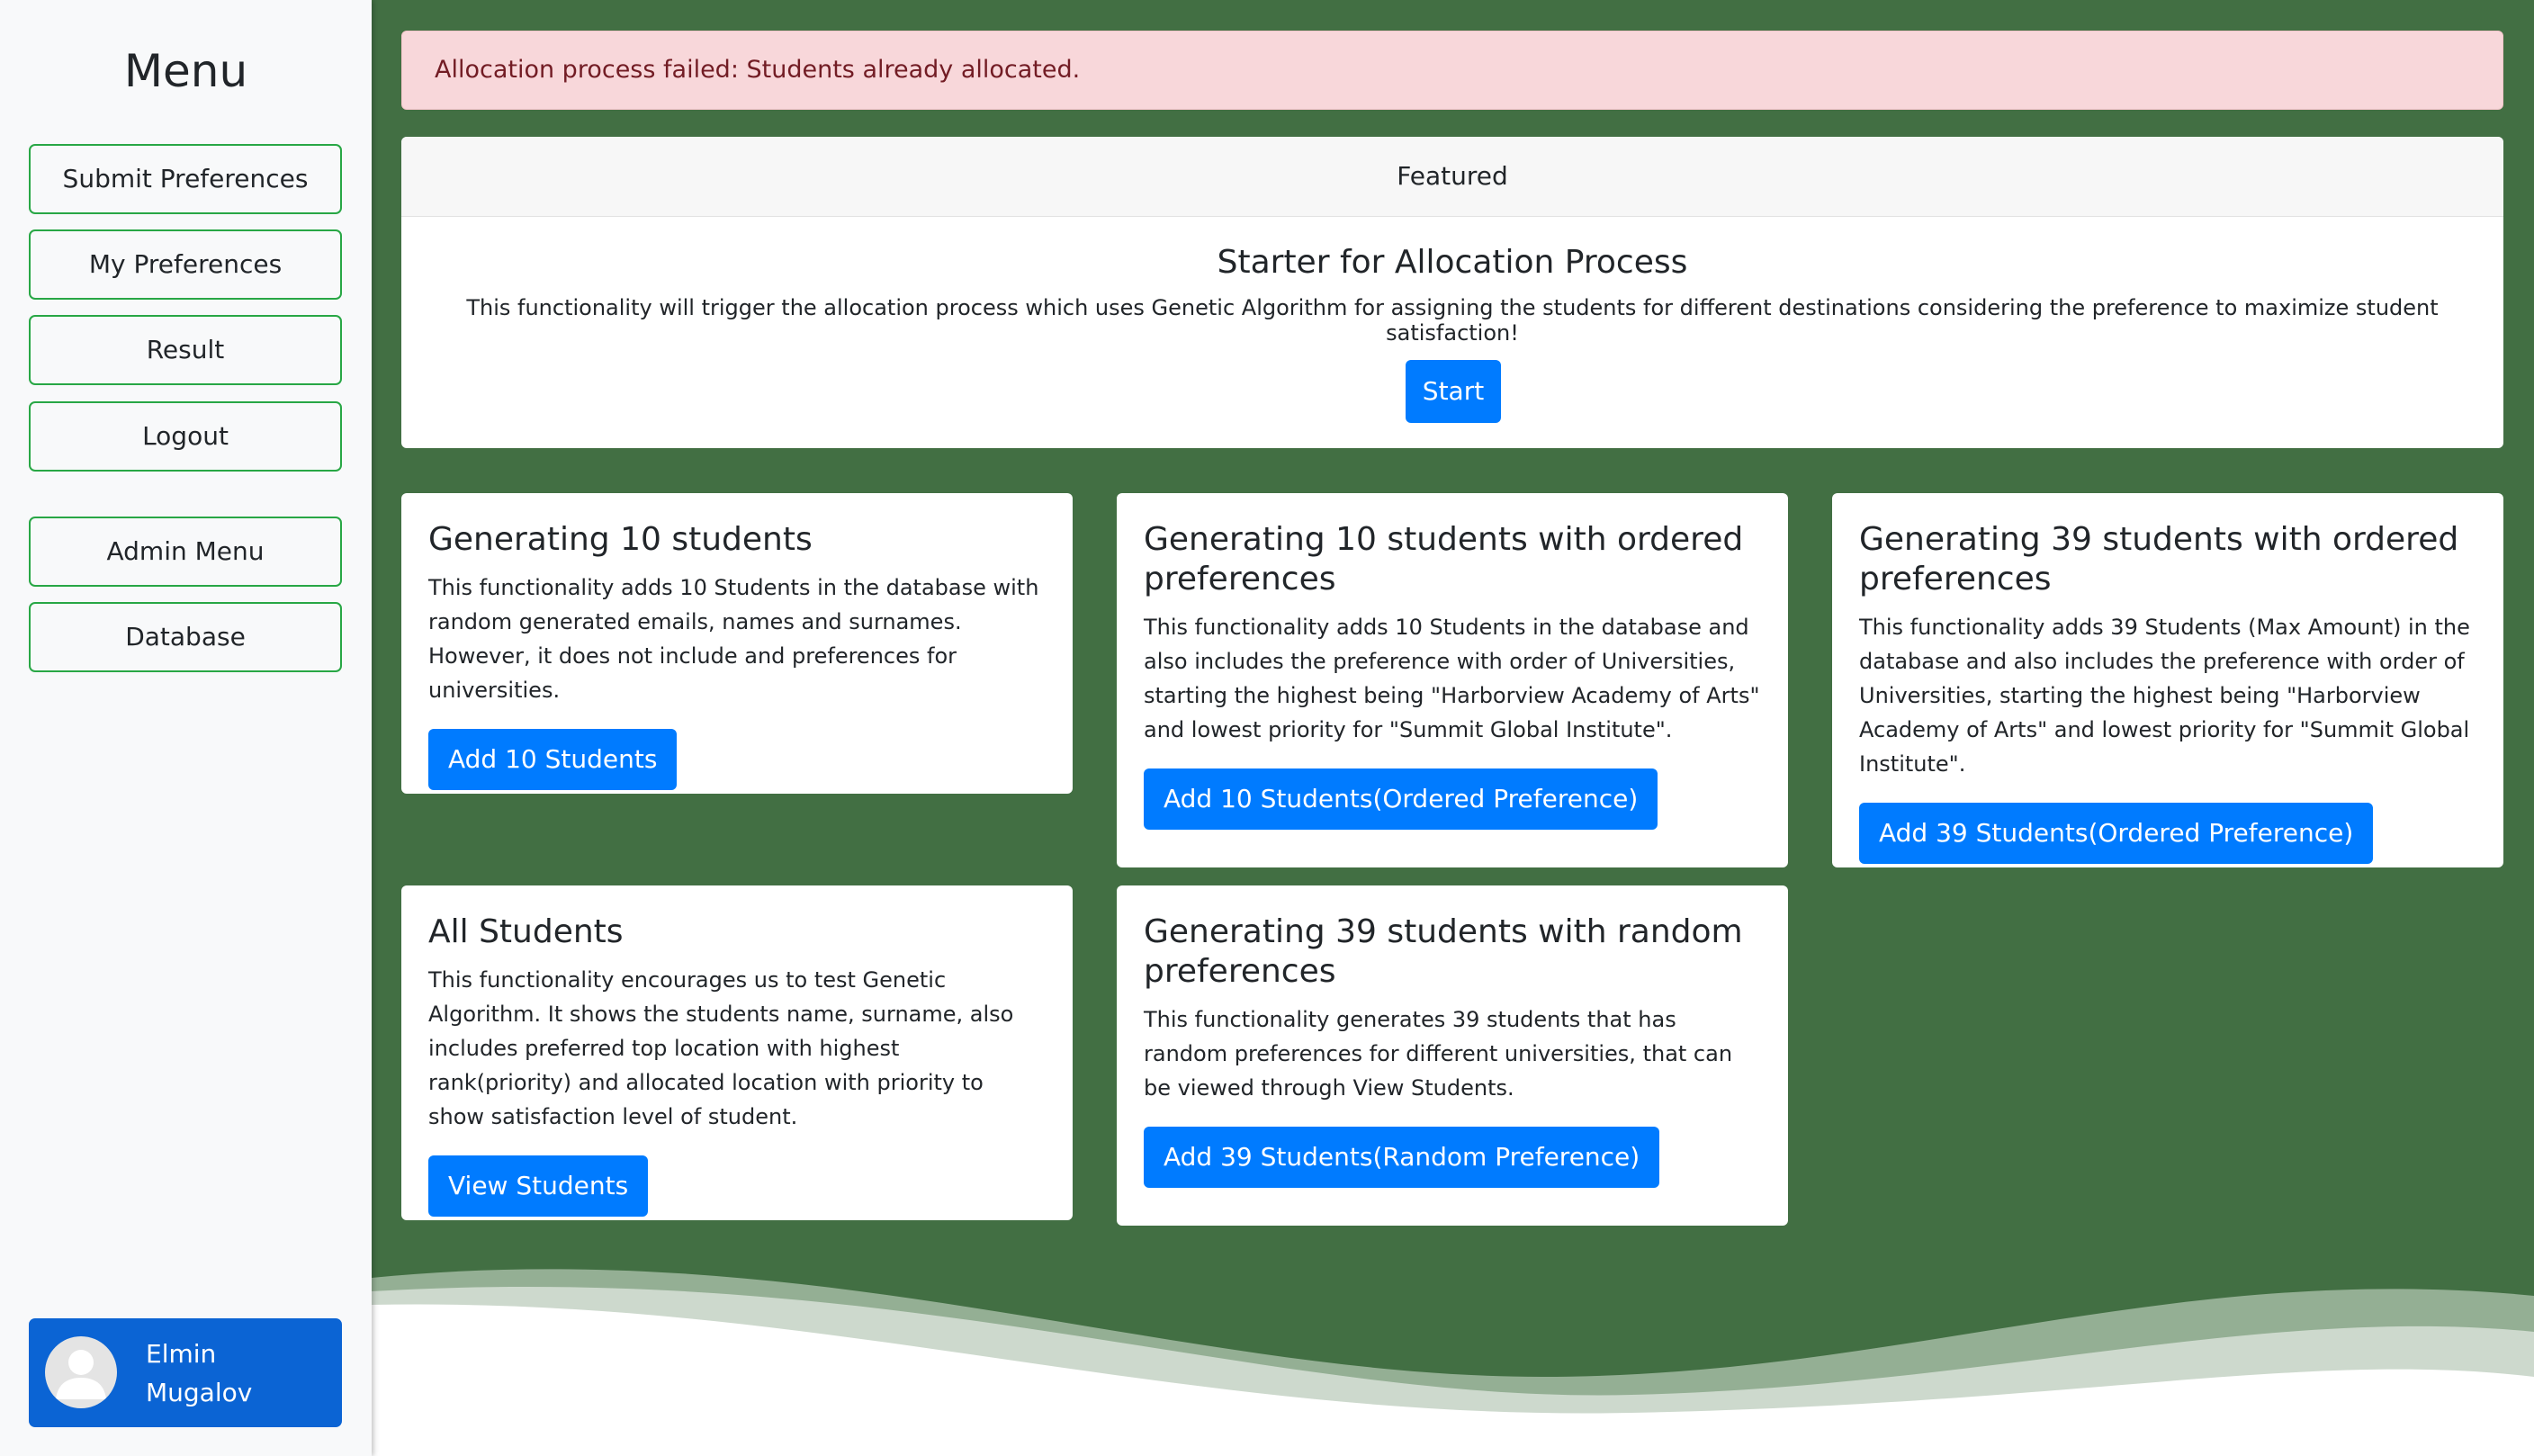  Describe the element at coordinates (236, 1373) in the screenshot. I see `user-name: Elmin Mugalov` at that location.